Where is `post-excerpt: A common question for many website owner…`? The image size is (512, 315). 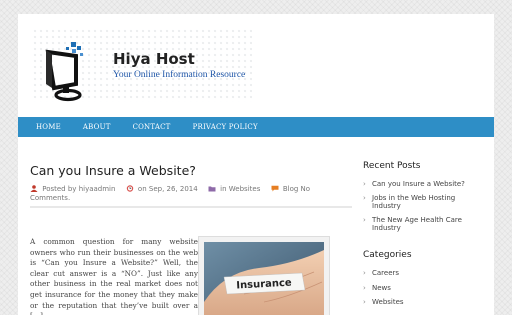
post-excerpt: A common question for many website owner… is located at coordinates (114, 276).